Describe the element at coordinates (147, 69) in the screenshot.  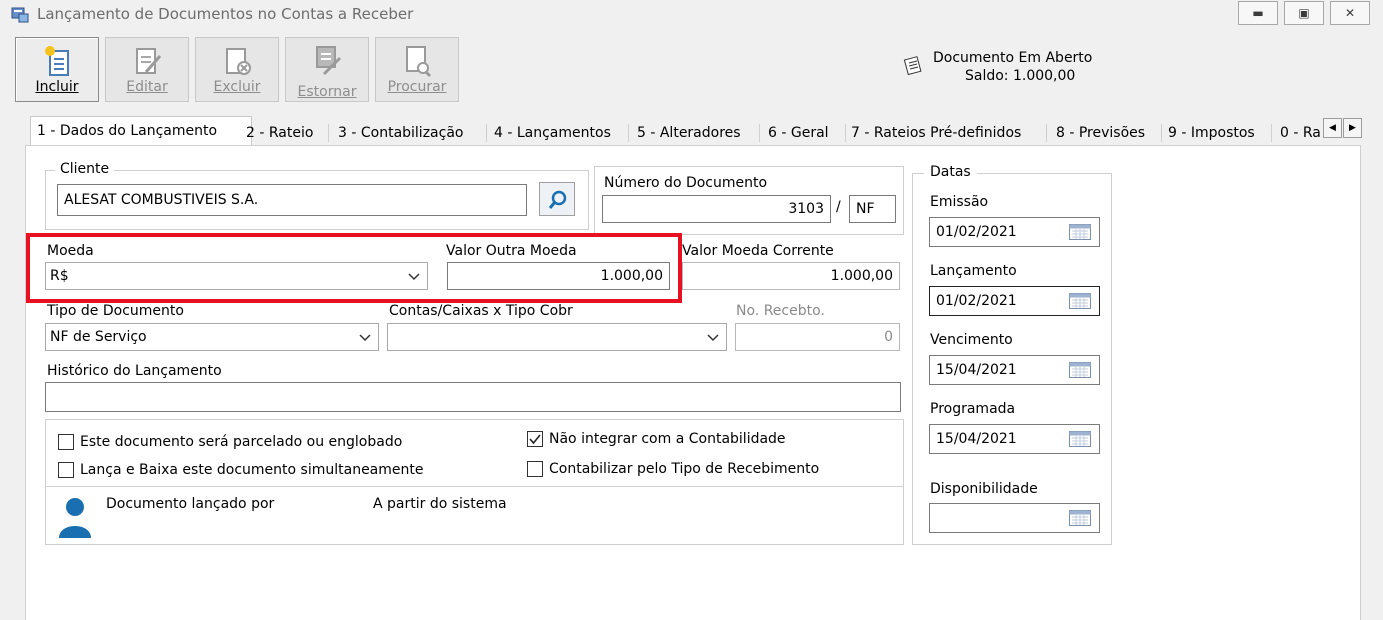
I see `editar-button: Editar` at that location.